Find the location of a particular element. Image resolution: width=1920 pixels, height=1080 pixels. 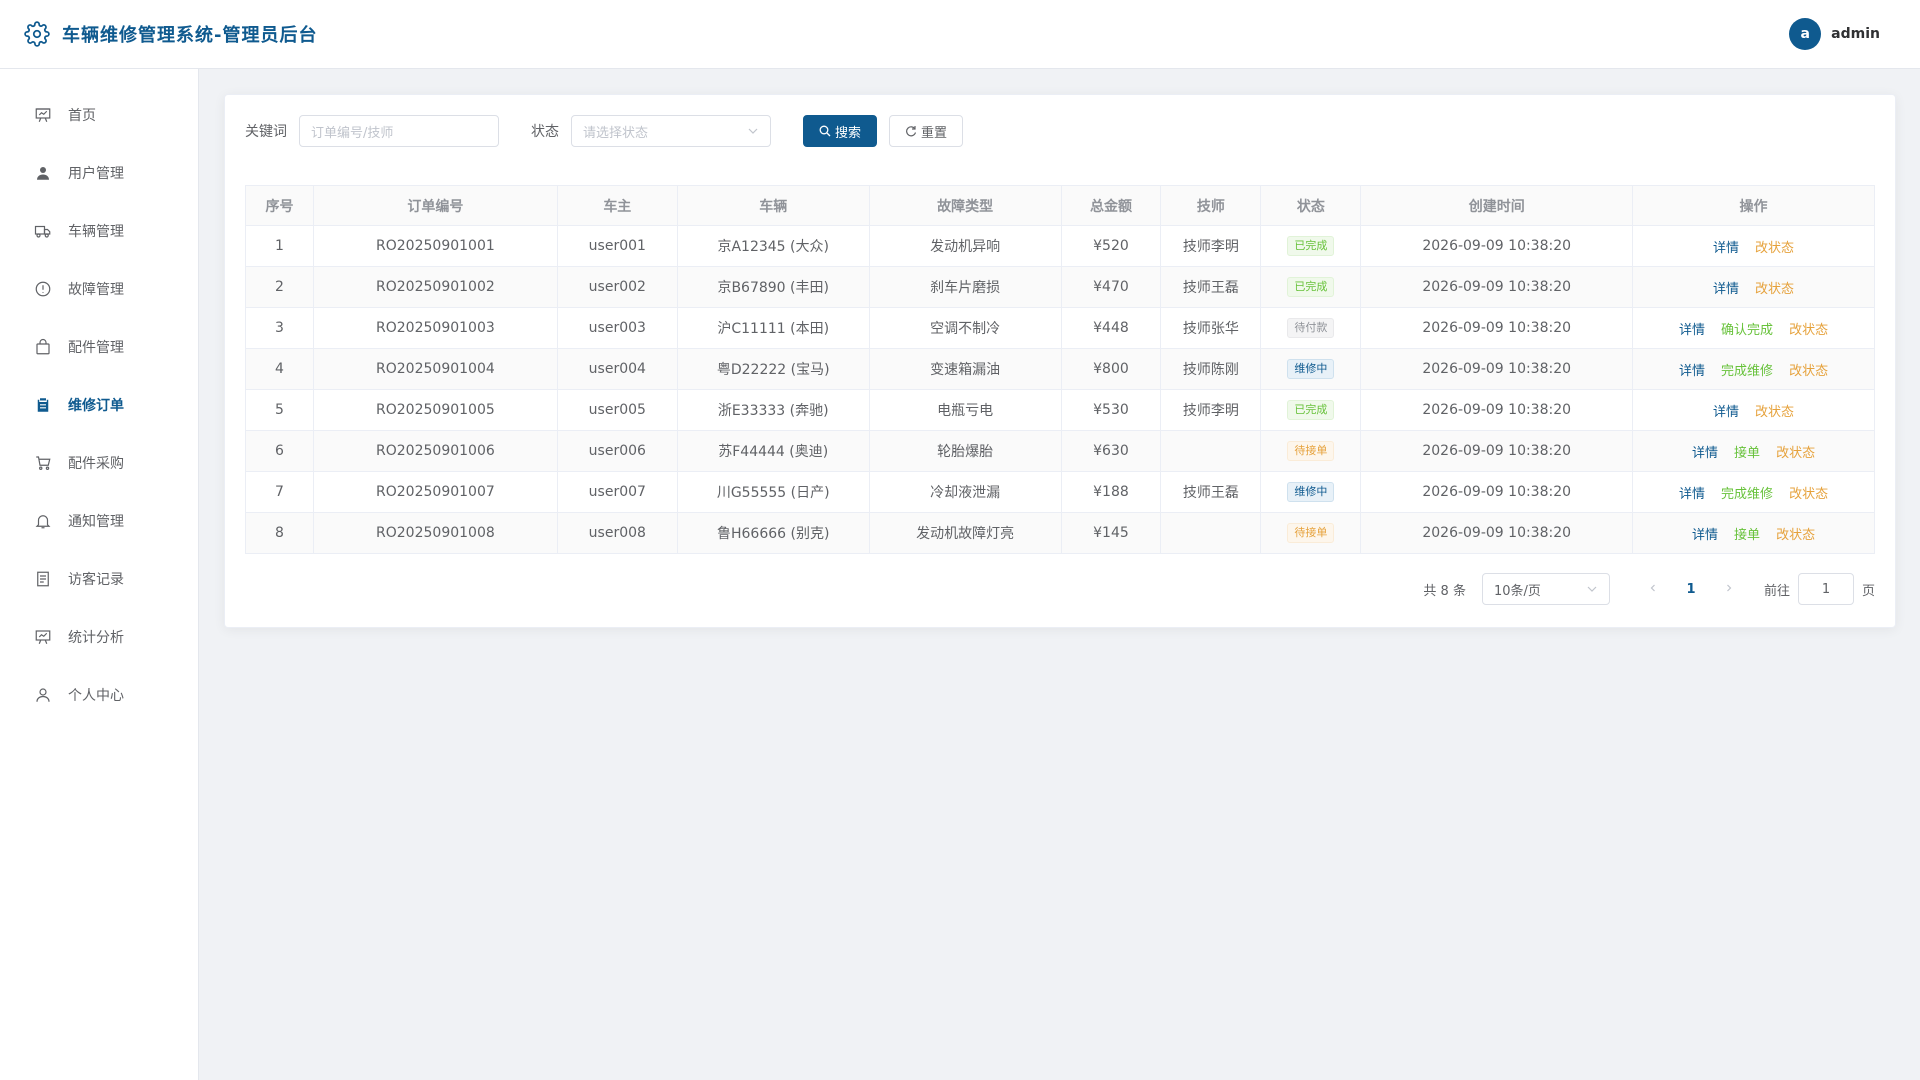

cell-owner: user001 is located at coordinates (617, 246).